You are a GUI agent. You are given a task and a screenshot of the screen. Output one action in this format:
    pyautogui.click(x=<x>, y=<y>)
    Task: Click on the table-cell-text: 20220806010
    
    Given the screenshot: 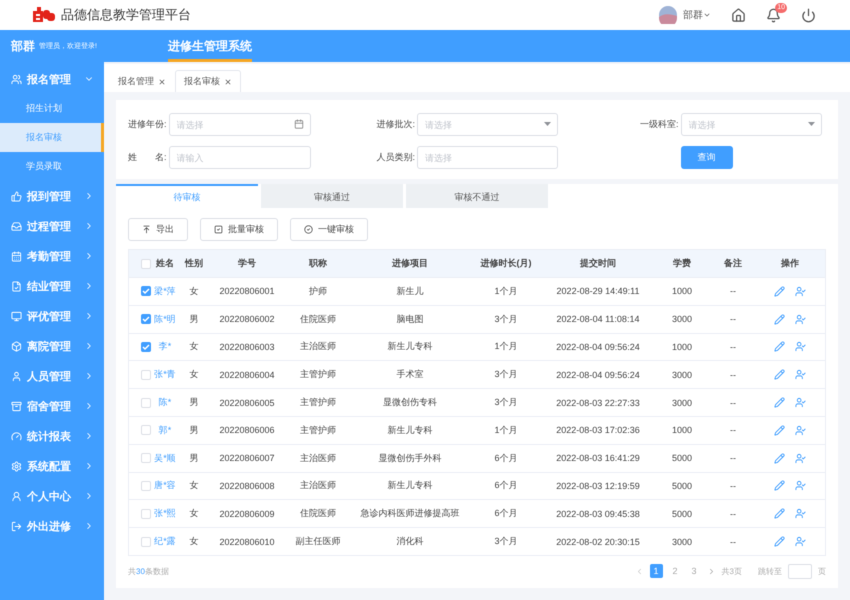 What is the action you would take?
    pyautogui.click(x=247, y=541)
    